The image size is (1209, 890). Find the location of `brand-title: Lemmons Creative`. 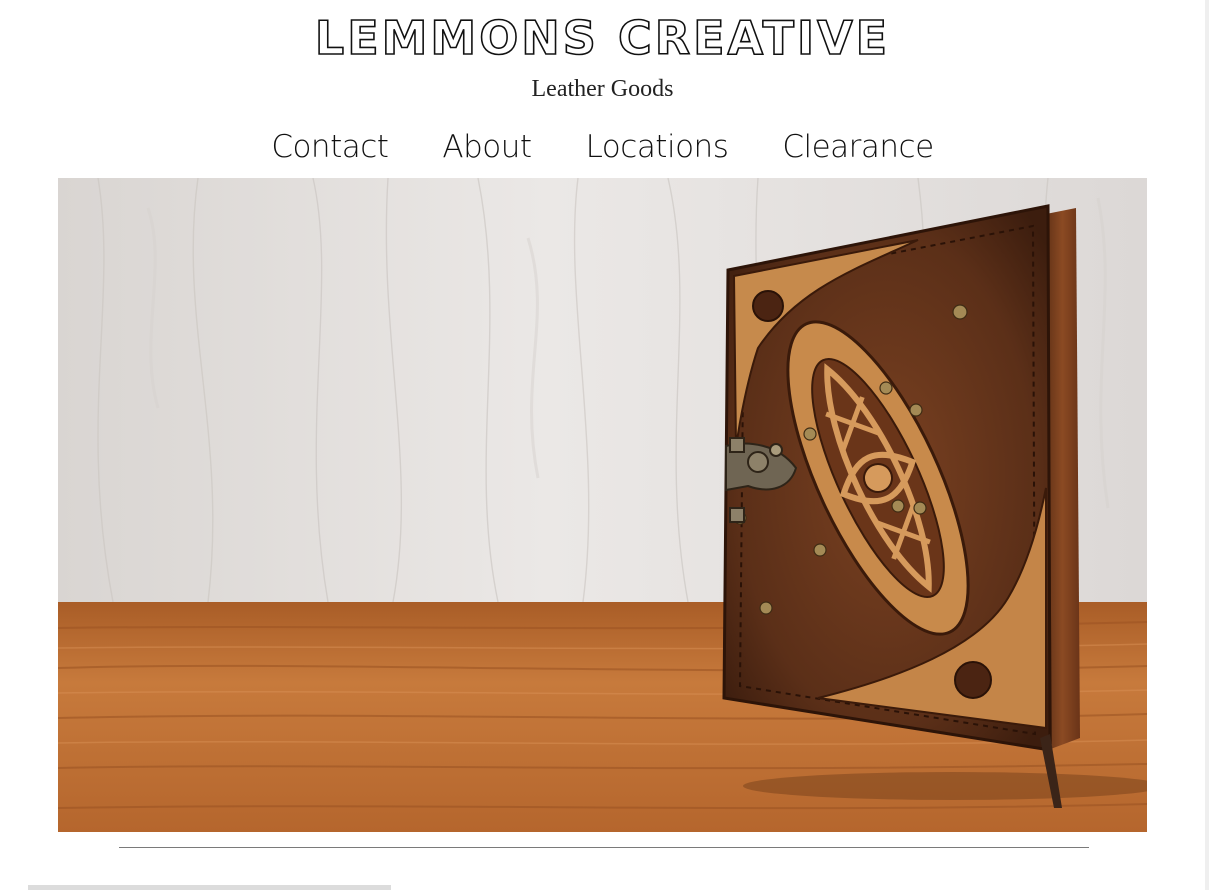

brand-title: Lemmons Creative is located at coordinates (602, 38).